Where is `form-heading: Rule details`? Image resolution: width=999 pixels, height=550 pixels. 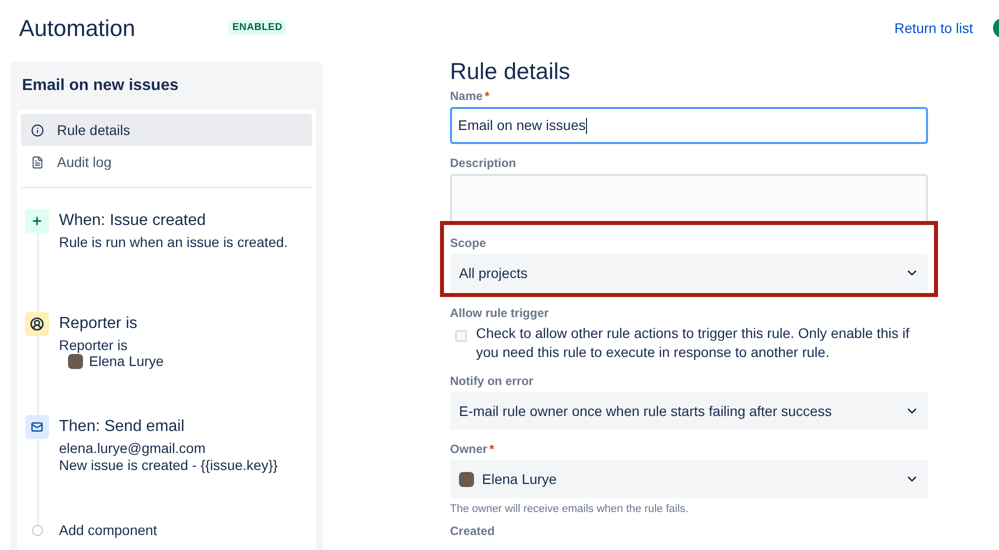 form-heading: Rule details is located at coordinates (511, 71).